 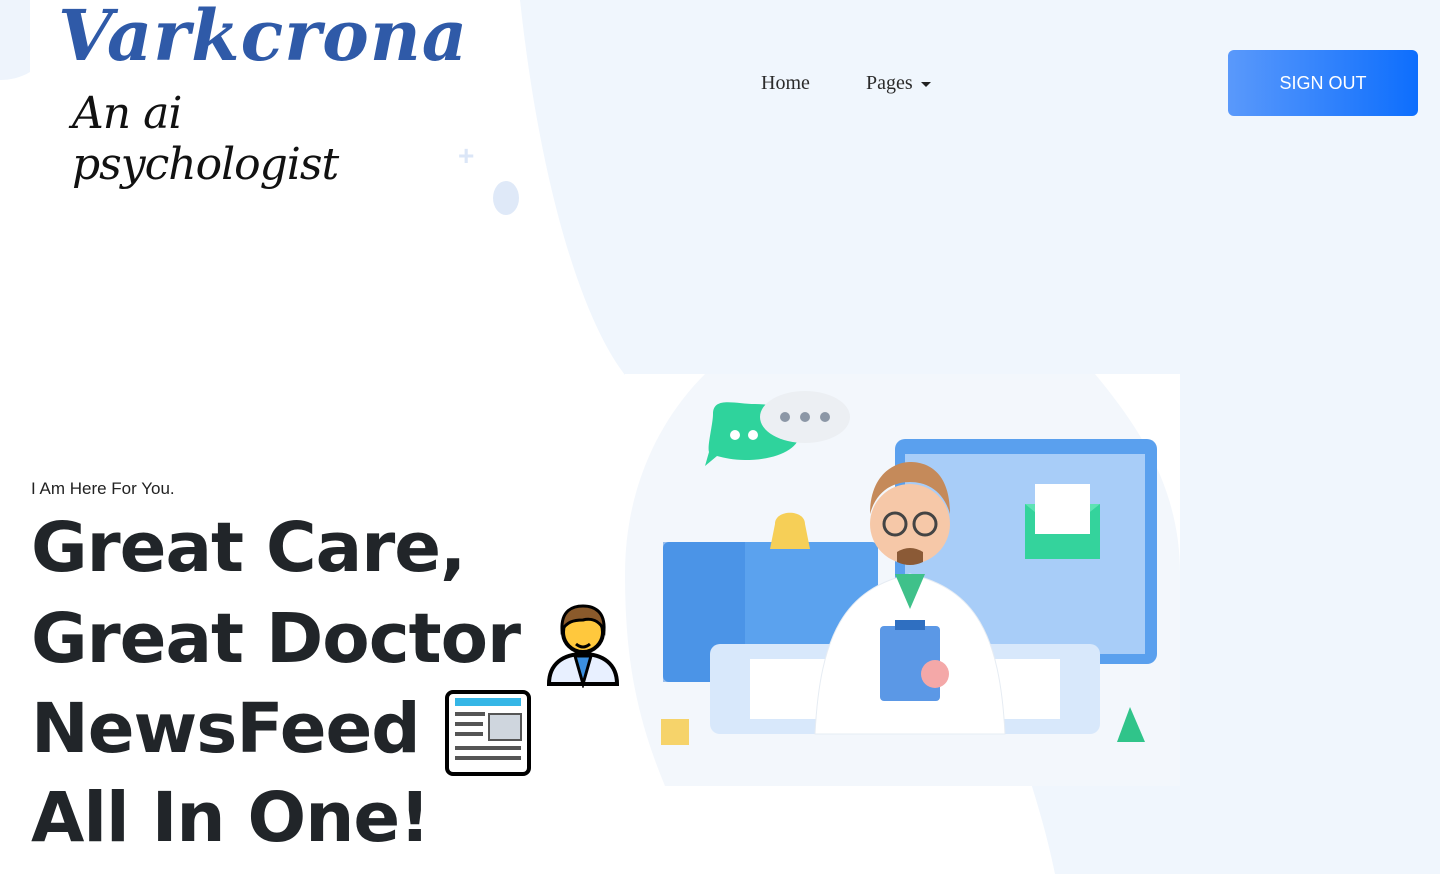 I want to click on newspaper-emoji-icon, so click(x=487, y=733).